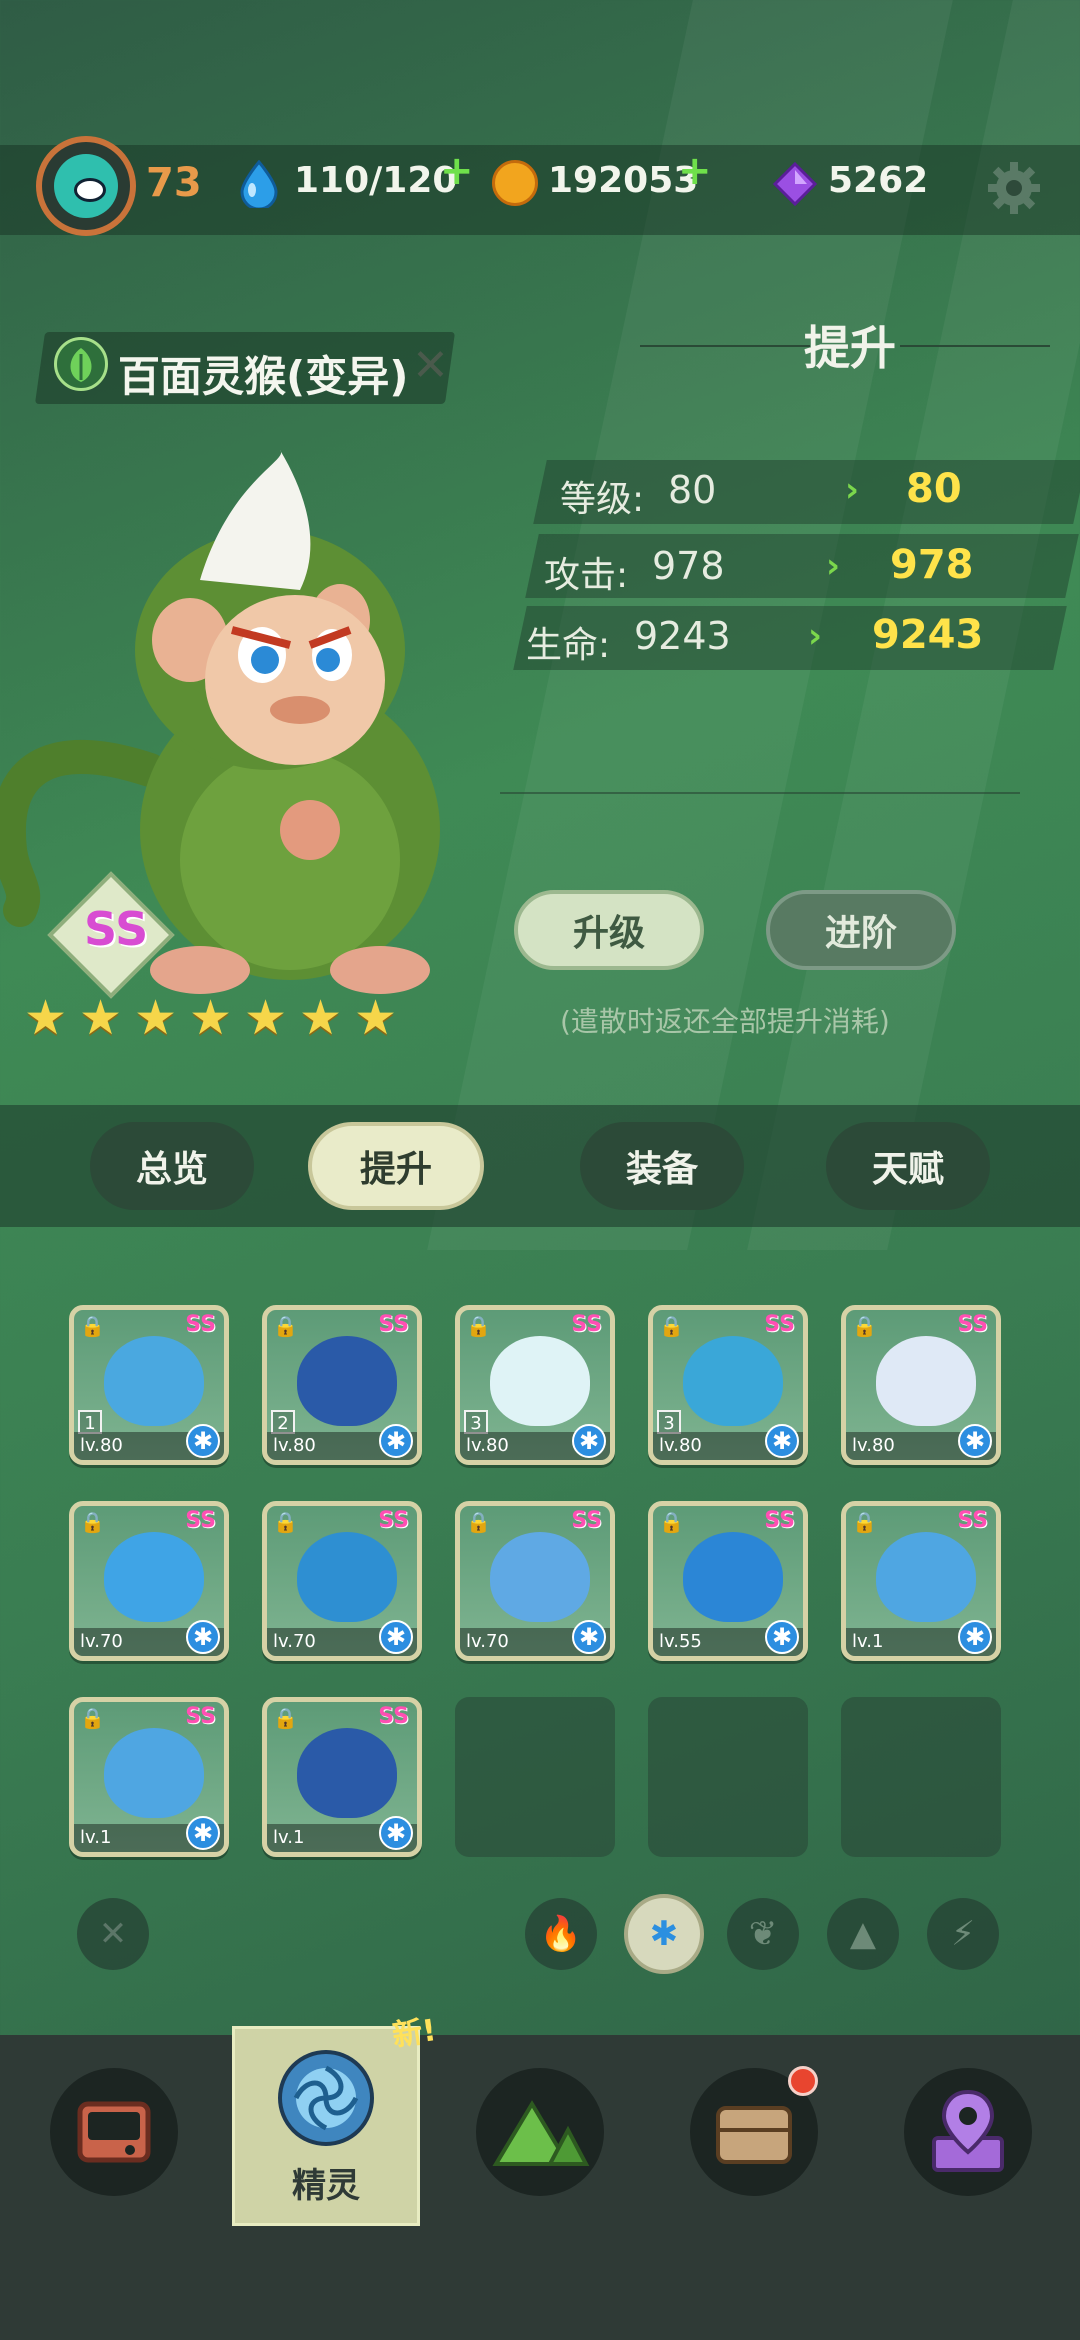 The height and width of the screenshot is (2340, 1080). What do you see at coordinates (861, 930) in the screenshot?
I see `advance-button: 进阶` at bounding box center [861, 930].